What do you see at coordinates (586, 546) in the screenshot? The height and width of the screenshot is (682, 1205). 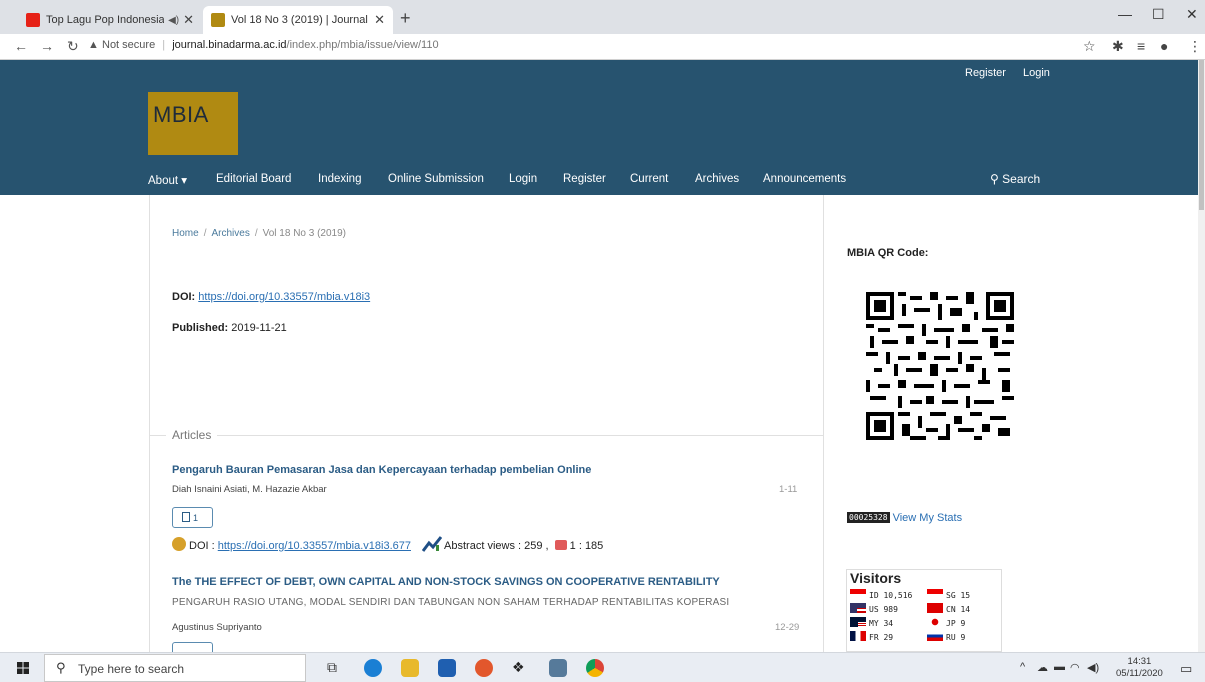 I see `download-count: 1 : 185` at bounding box center [586, 546].